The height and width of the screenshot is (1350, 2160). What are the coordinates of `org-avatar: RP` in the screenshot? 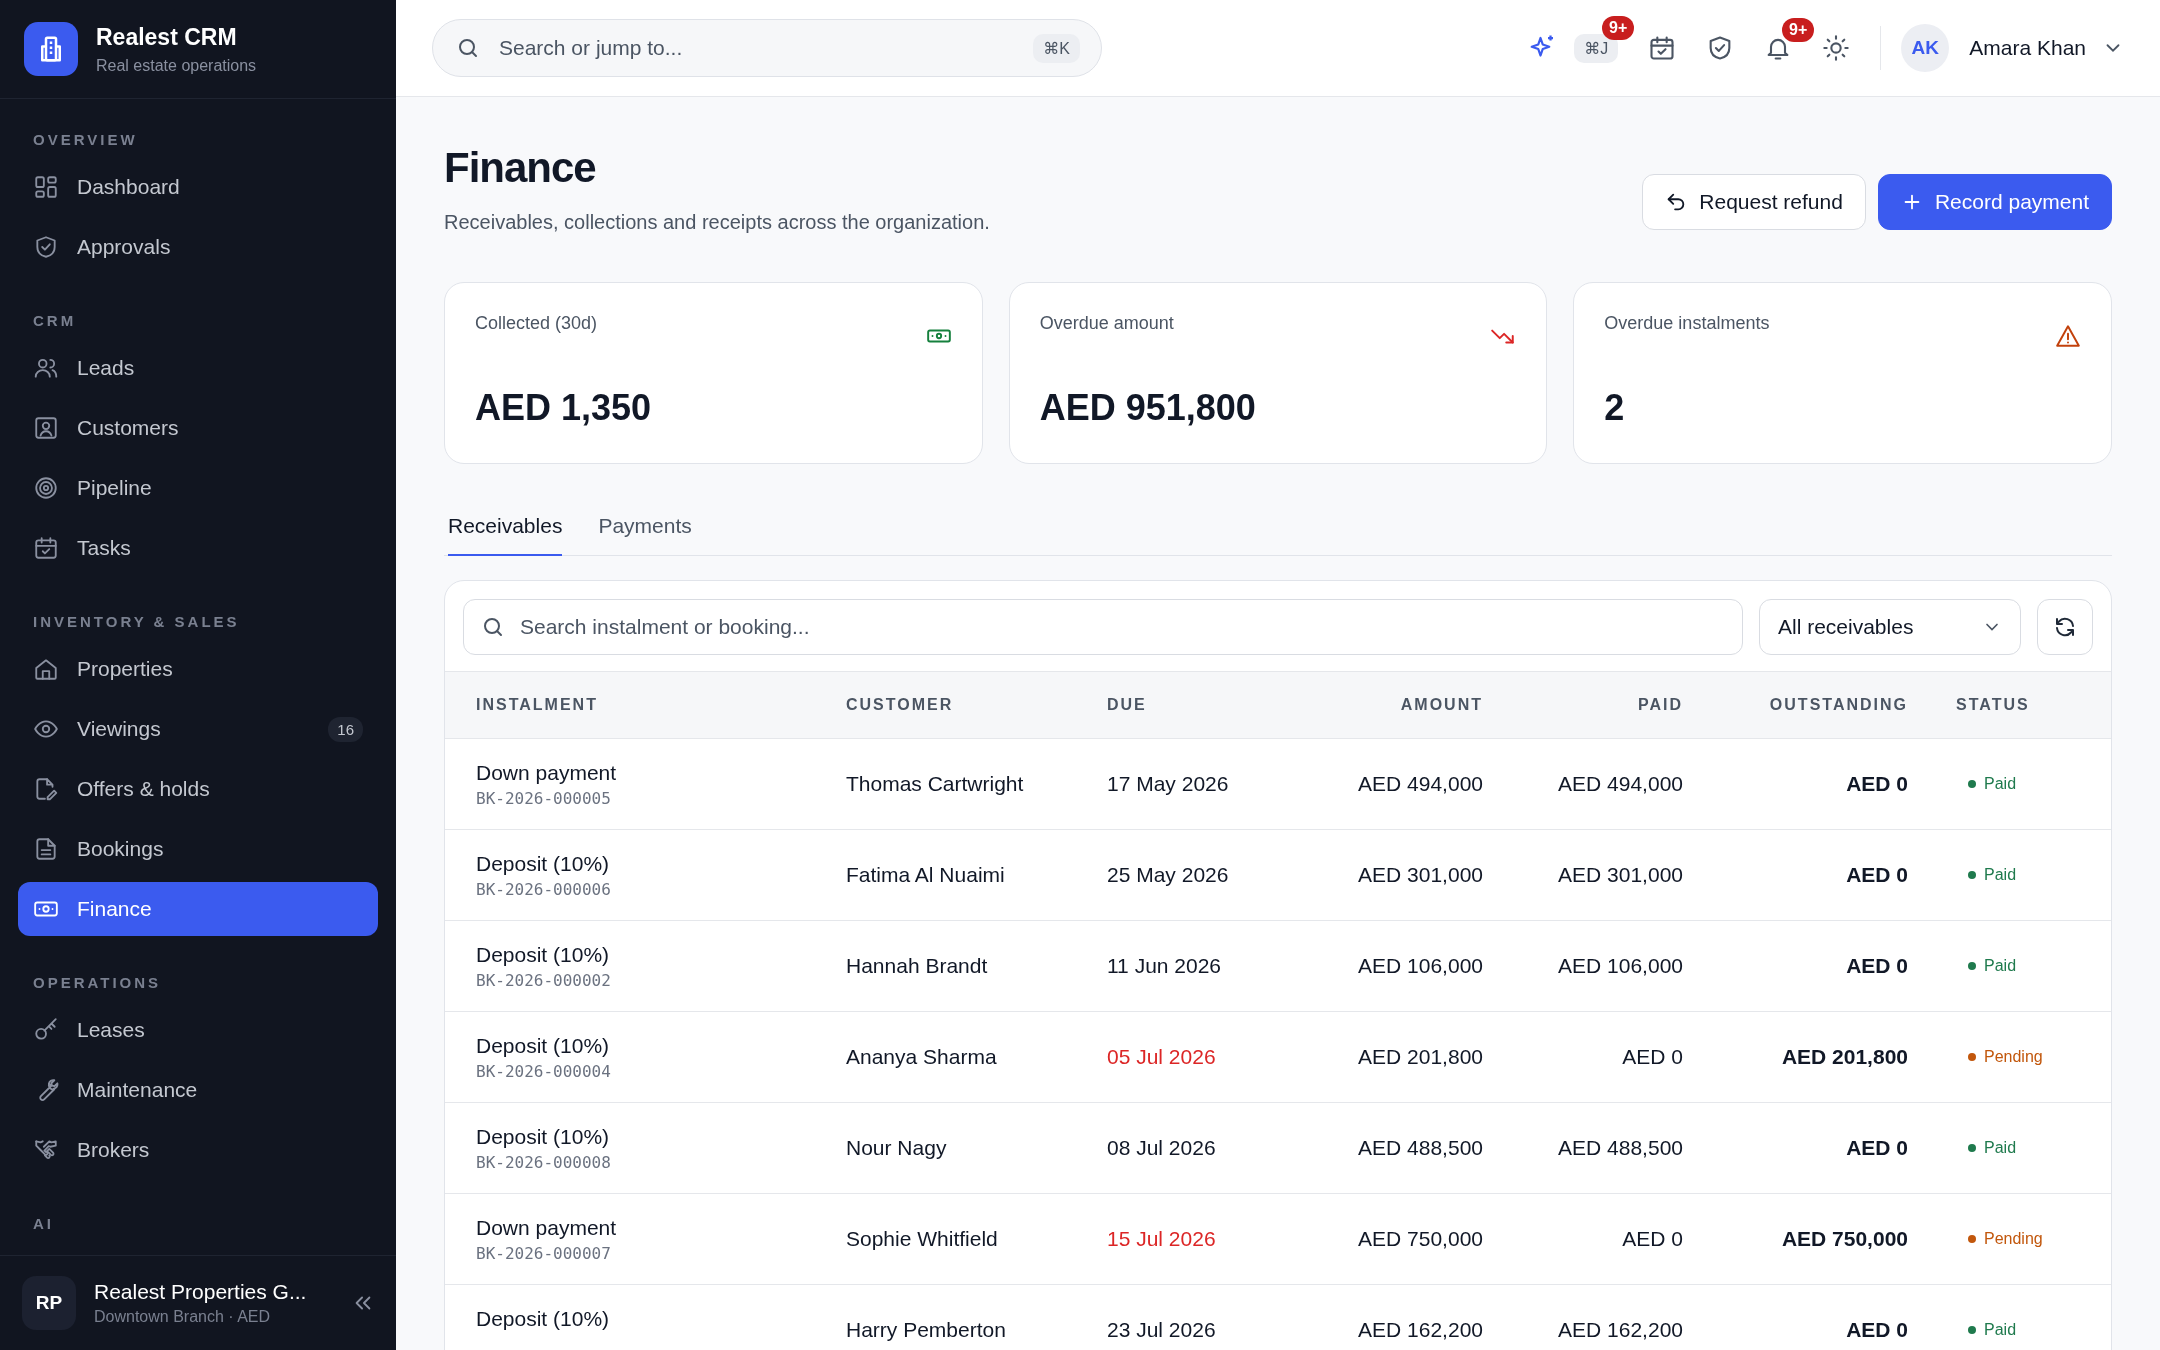 It's located at (49, 1303).